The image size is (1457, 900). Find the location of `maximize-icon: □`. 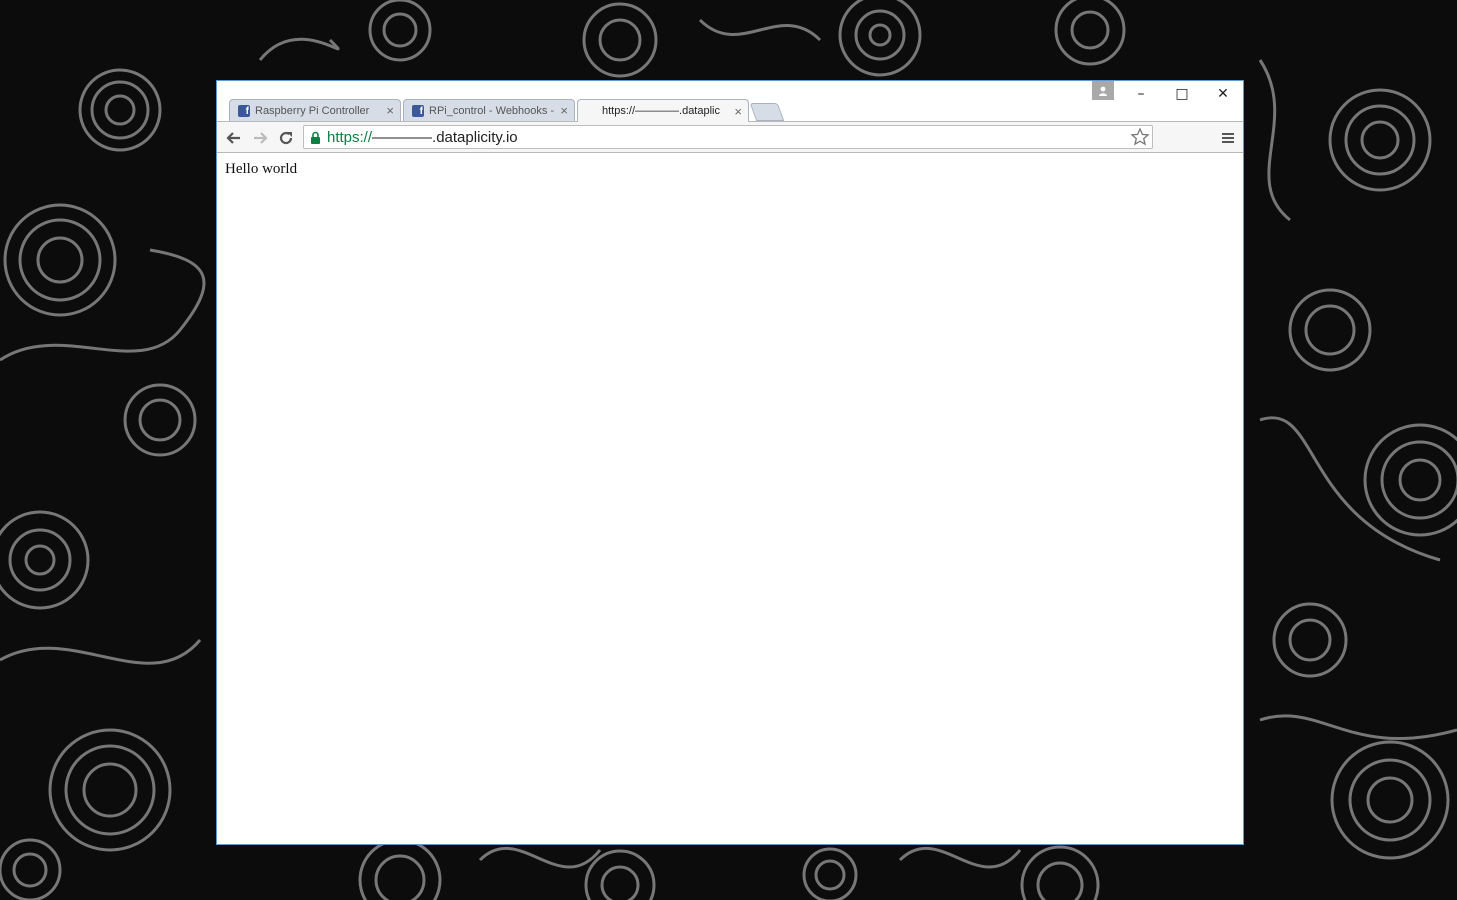

maximize-icon: □ is located at coordinates (1182, 94).